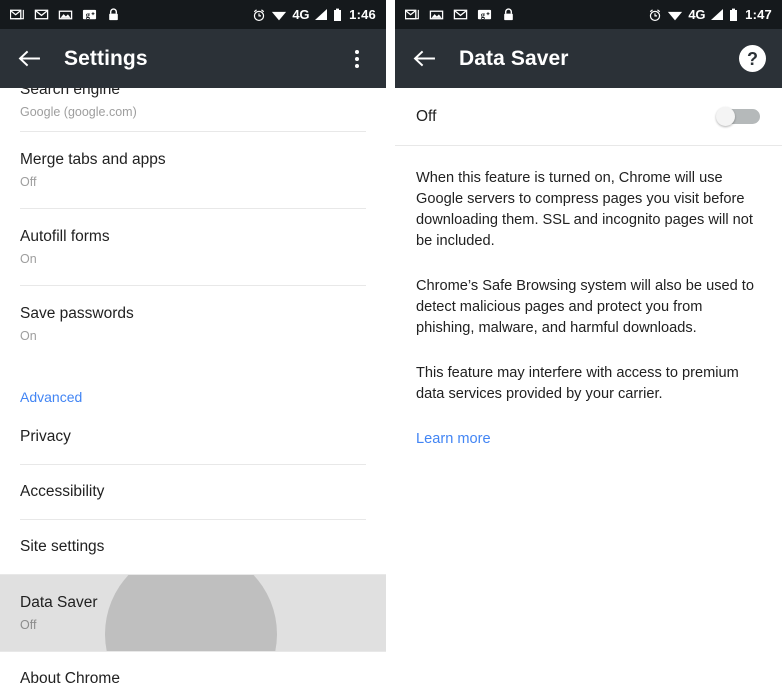 The height and width of the screenshot is (689, 782). What do you see at coordinates (93, 159) in the screenshot?
I see `list-item-title: Merge tabs and apps` at bounding box center [93, 159].